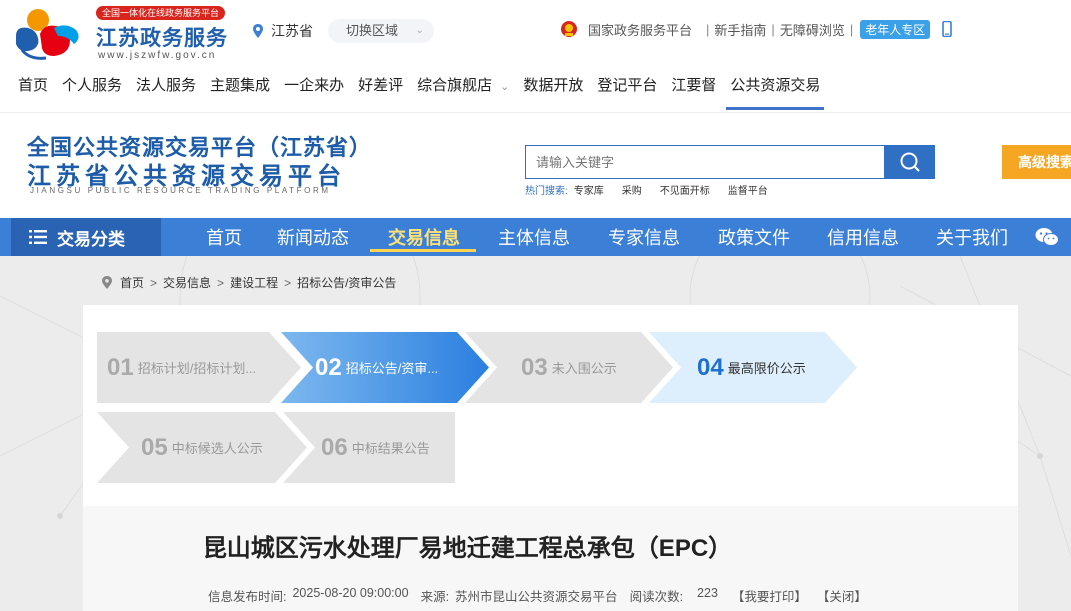  What do you see at coordinates (372, 30) in the screenshot?
I see `switch-region-label: 切换区域` at bounding box center [372, 30].